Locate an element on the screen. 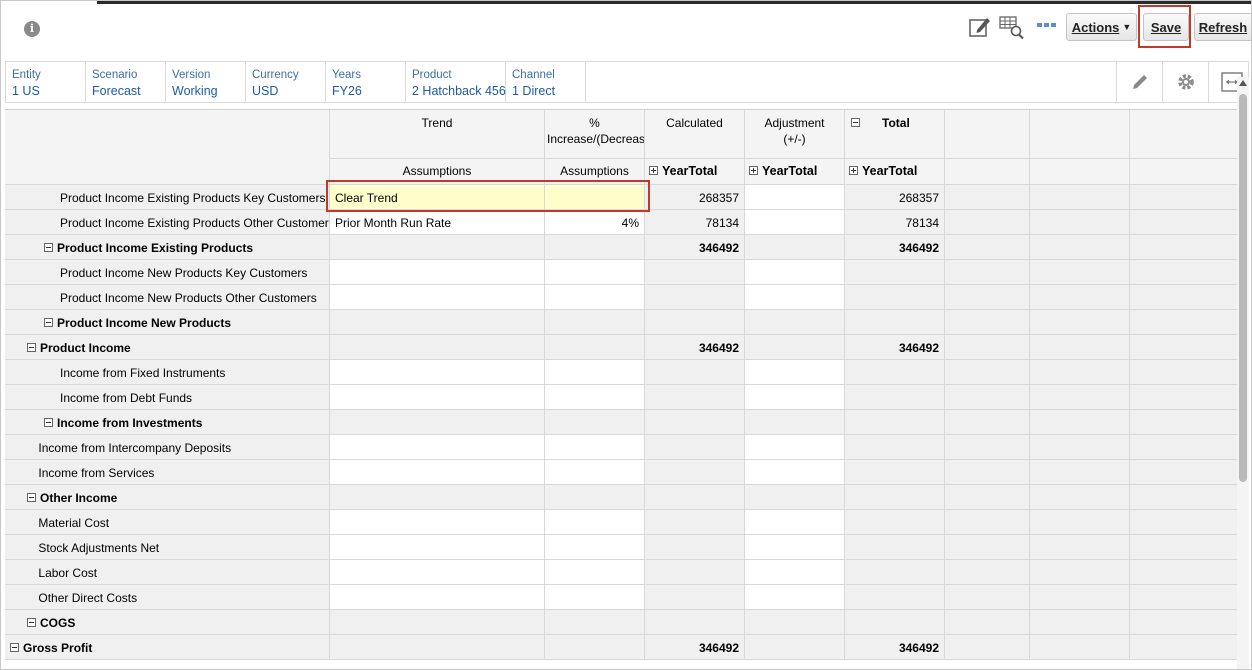 Image resolution: width=1252 pixels, height=670 pixels. pov-value: Forecast is located at coordinates (128, 91).